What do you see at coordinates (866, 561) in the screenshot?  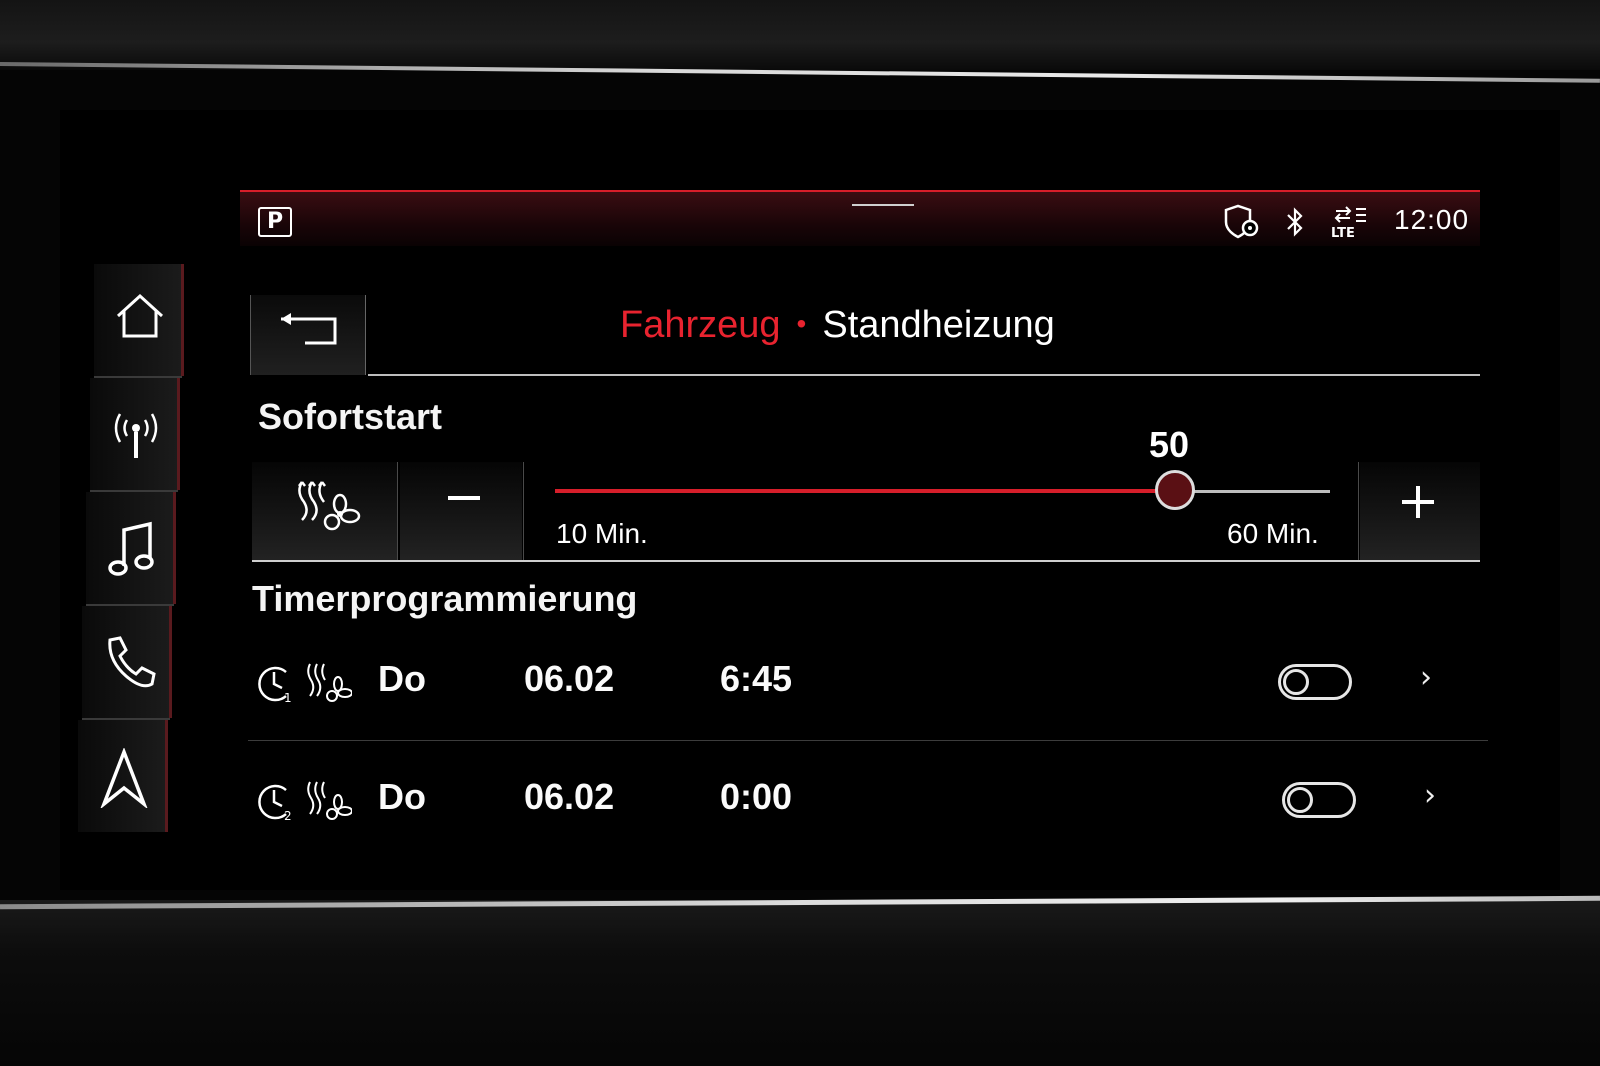 I see `sofortstart-baseline` at bounding box center [866, 561].